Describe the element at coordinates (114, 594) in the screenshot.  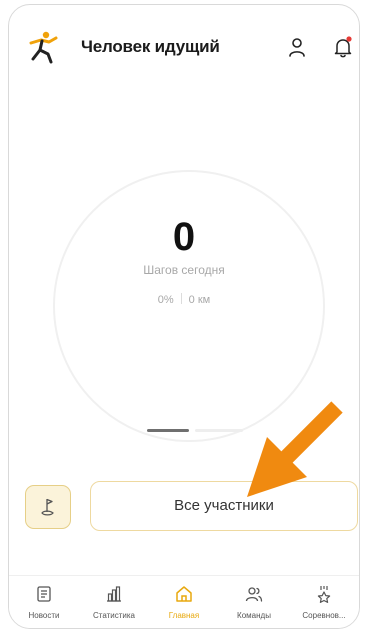
I see `stats-icon` at that location.